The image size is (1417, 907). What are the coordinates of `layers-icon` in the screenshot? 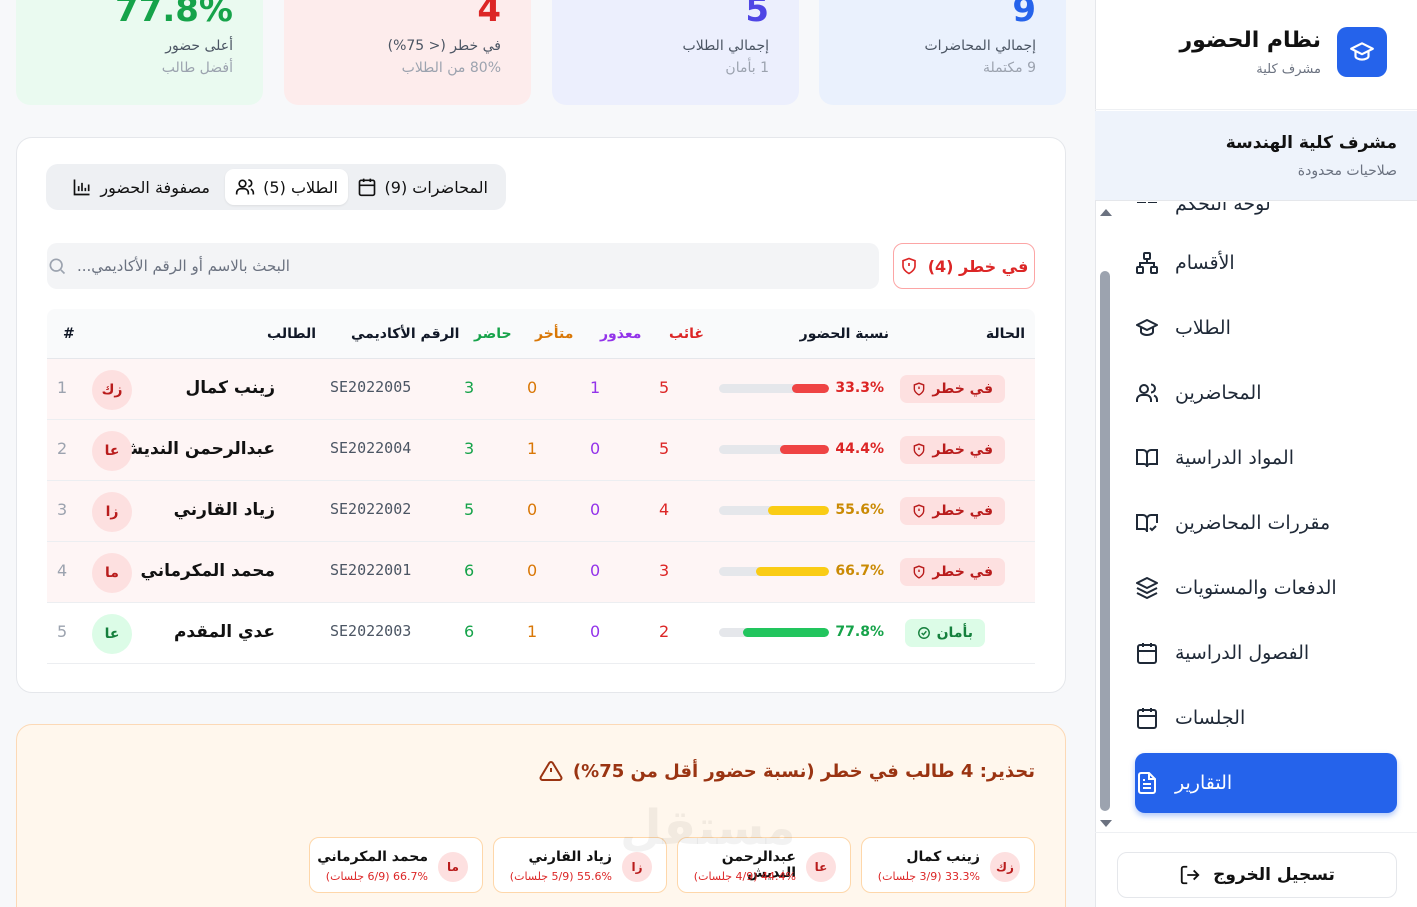 It's located at (1147, 588).